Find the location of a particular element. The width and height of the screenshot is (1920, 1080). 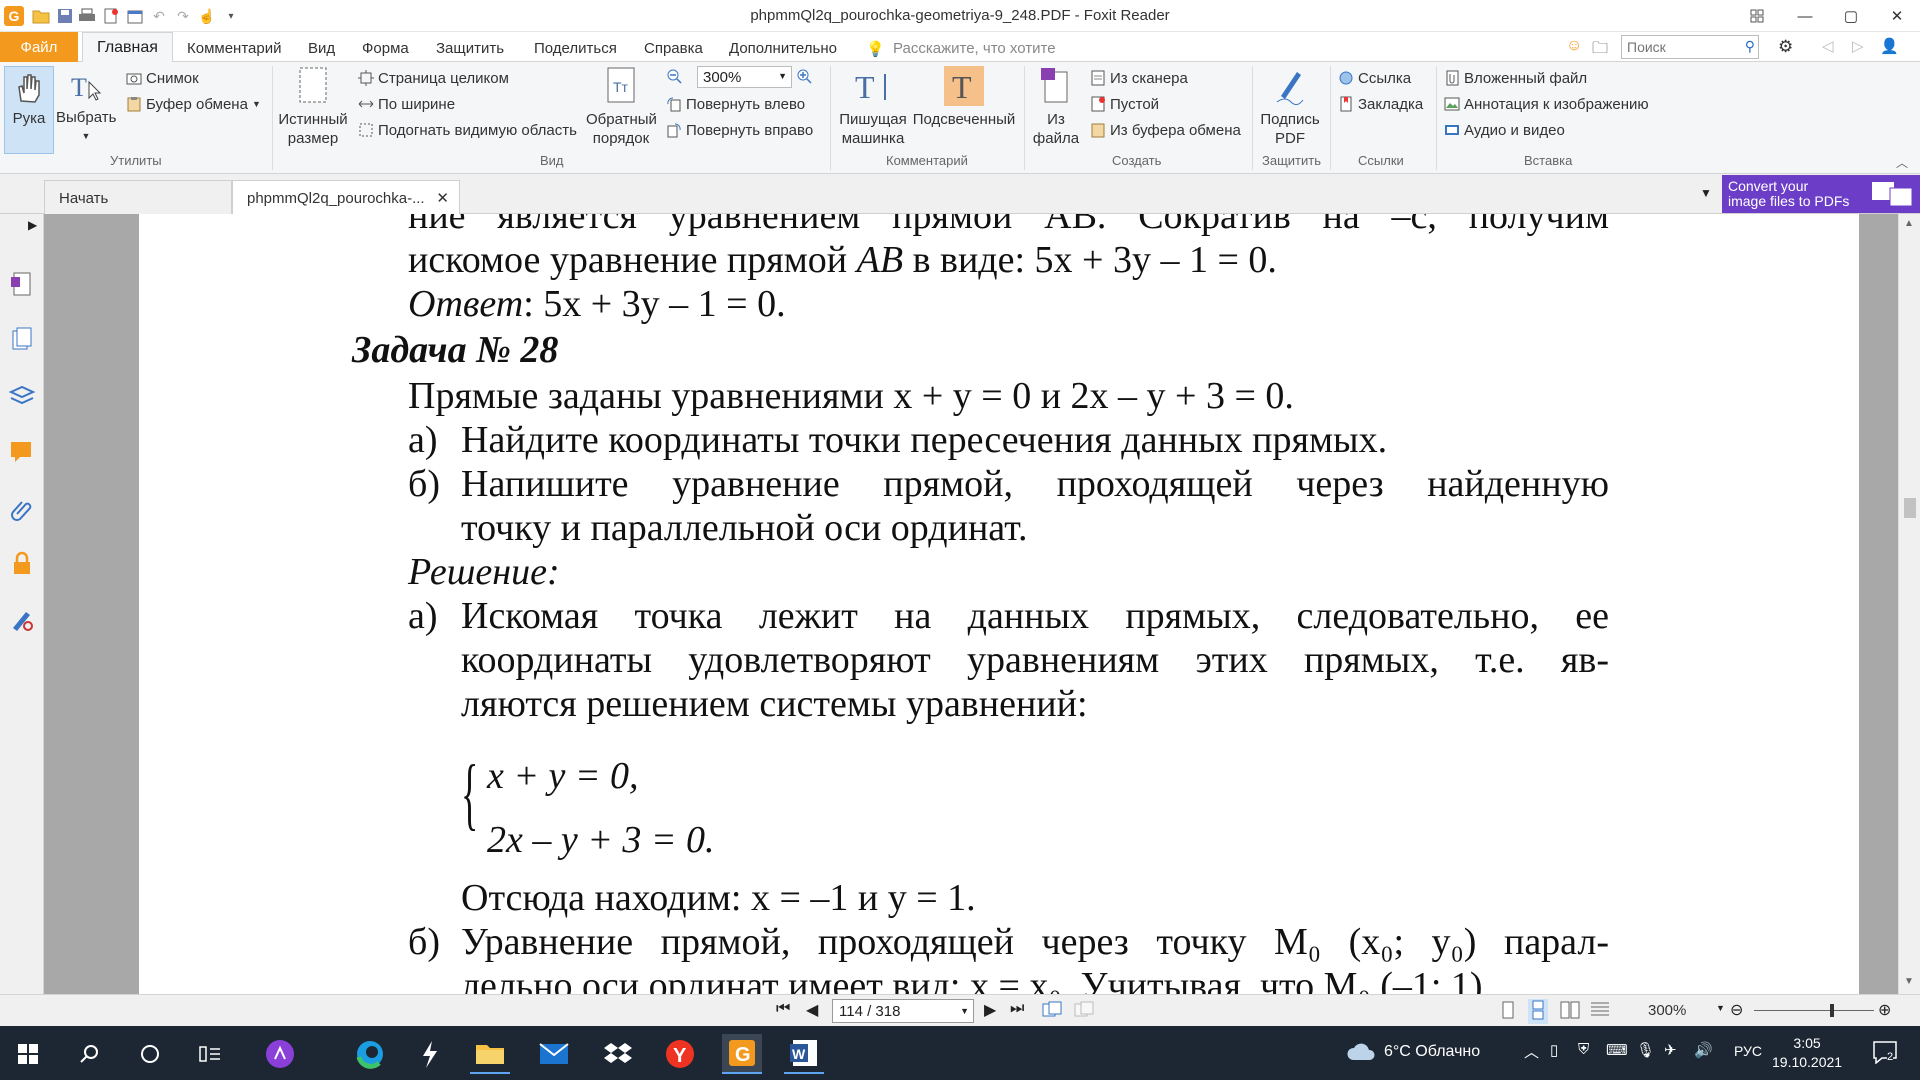

page-thumbnails-icon is located at coordinates (22, 340).